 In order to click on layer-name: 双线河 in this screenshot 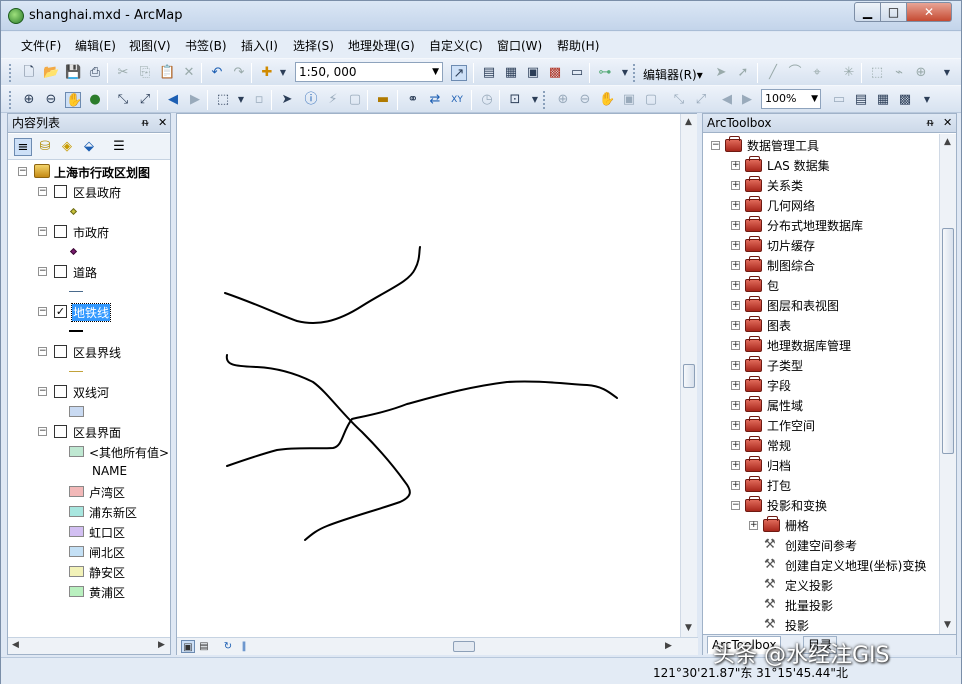, I will do `click(91, 392)`.